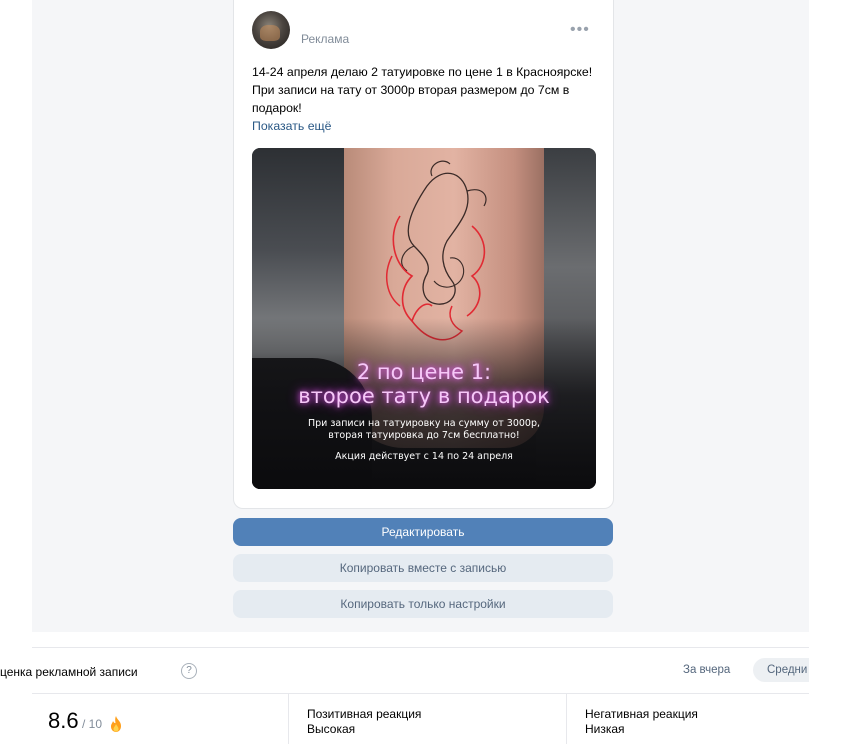 The width and height of the screenshot is (841, 744). Describe the element at coordinates (292, 126) in the screenshot. I see `show-more-link: Показать ещё` at that location.